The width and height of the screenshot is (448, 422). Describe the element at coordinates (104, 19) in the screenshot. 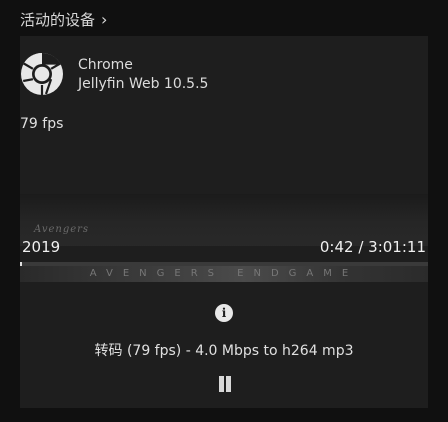

I see `chevron-right-icon: ›` at that location.